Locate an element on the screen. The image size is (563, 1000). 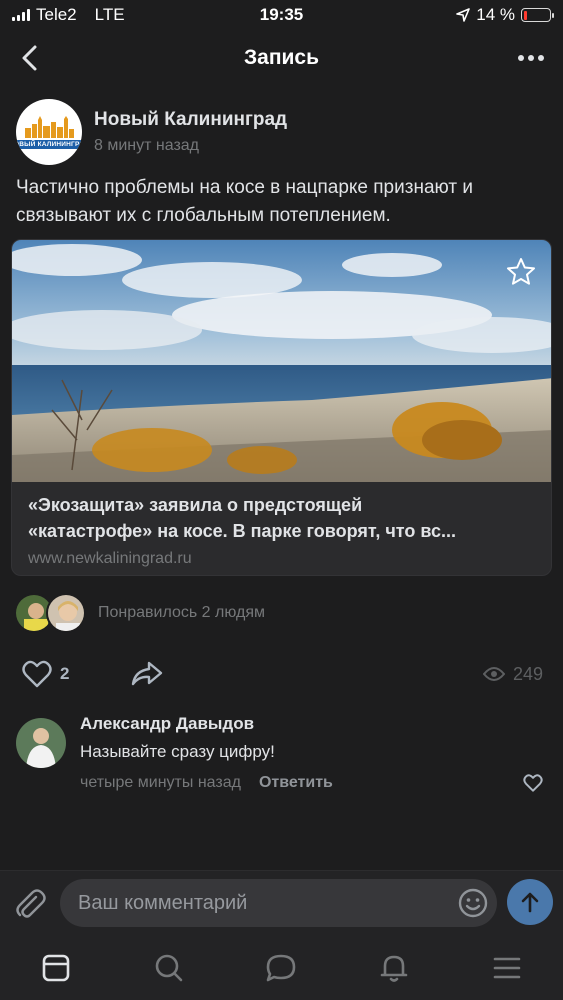
likers-row: Понравилось 2 людям is located at coordinates (139, 613).